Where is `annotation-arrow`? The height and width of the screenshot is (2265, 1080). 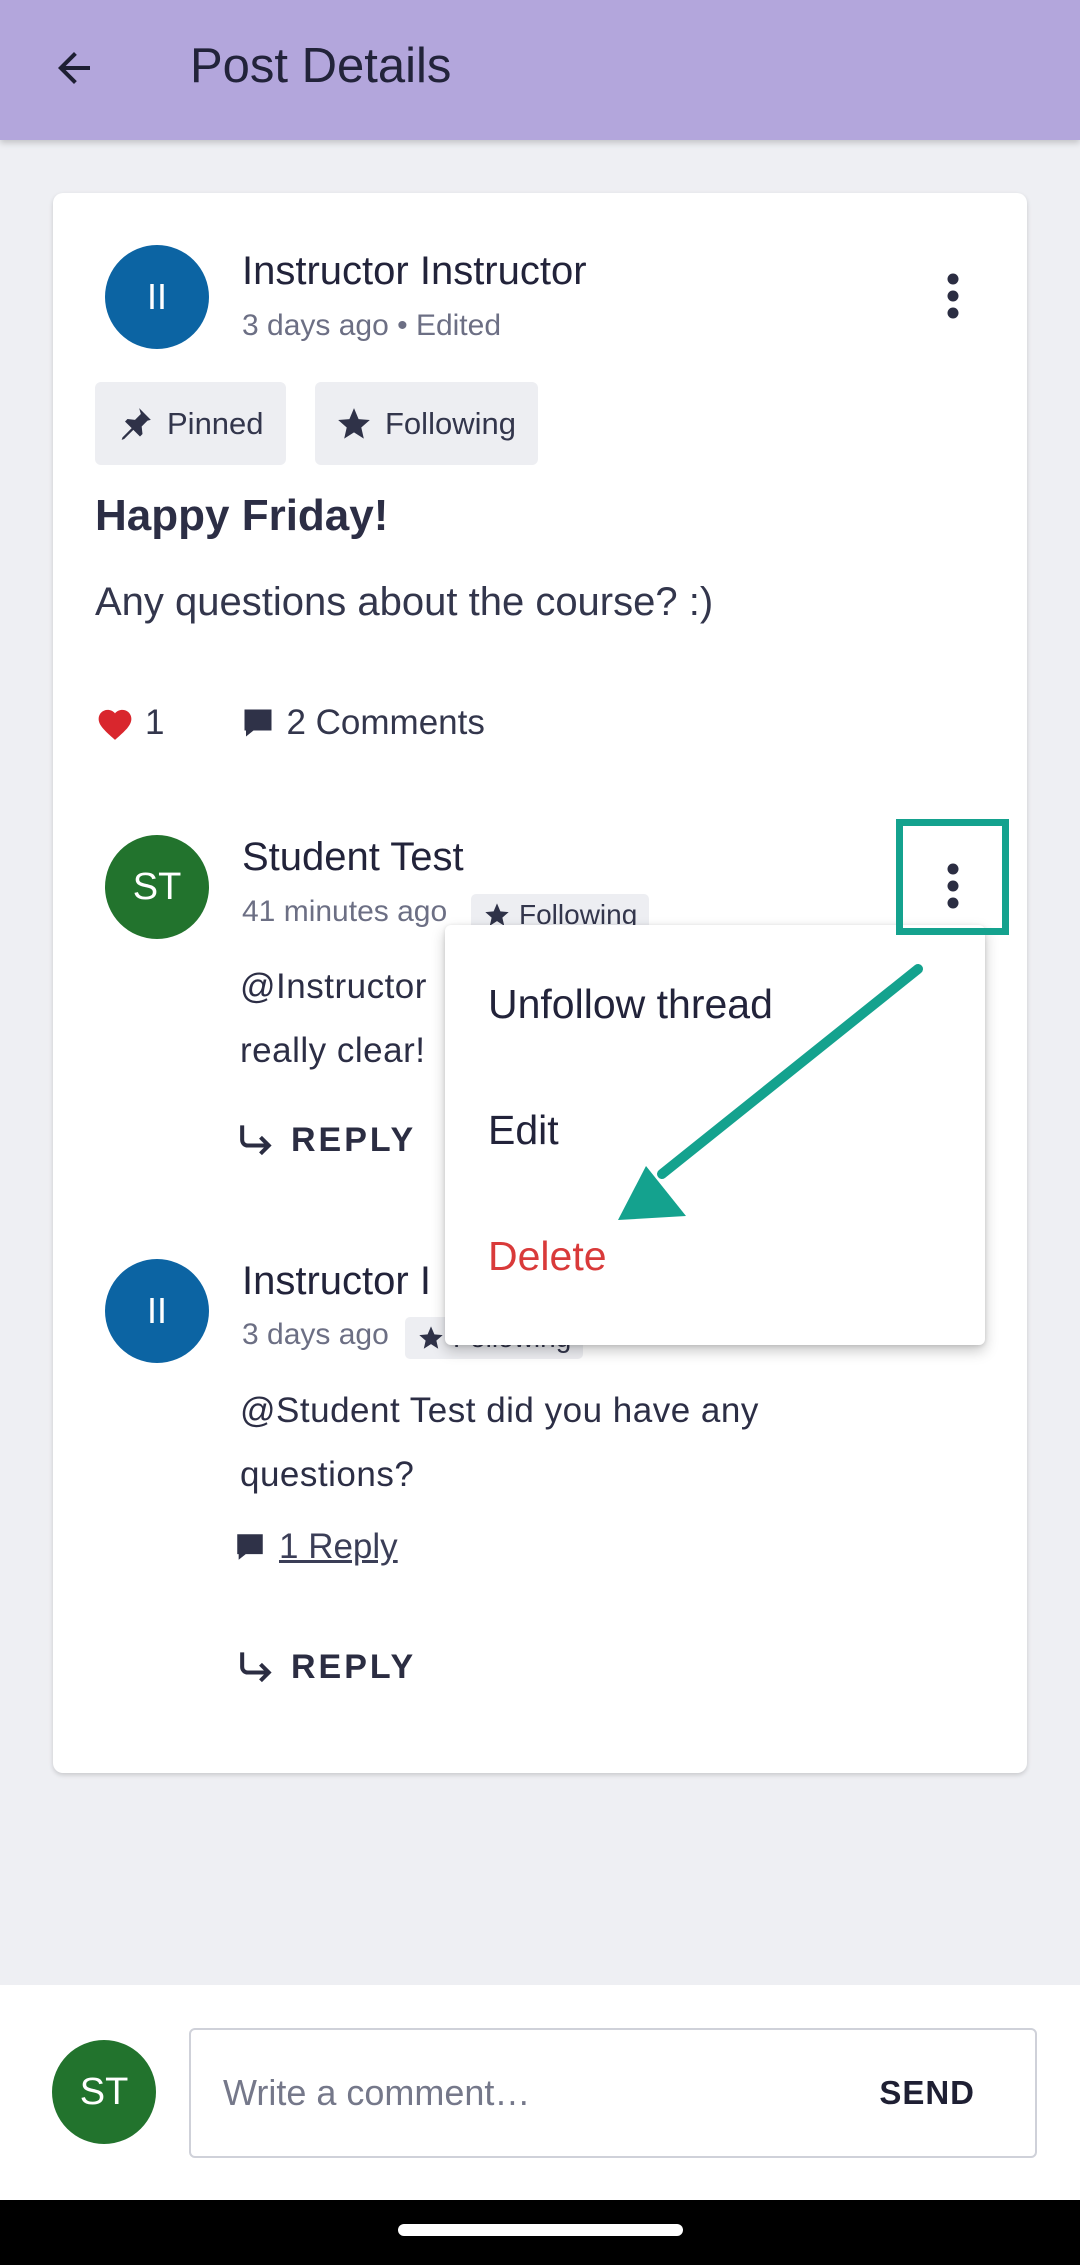
annotation-arrow is located at coordinates (770, 1092).